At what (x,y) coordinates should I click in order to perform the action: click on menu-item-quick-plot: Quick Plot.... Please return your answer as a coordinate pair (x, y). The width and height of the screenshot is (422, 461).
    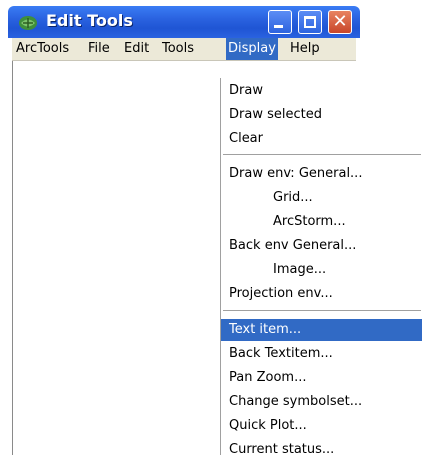
    Looking at the image, I should click on (321, 426).